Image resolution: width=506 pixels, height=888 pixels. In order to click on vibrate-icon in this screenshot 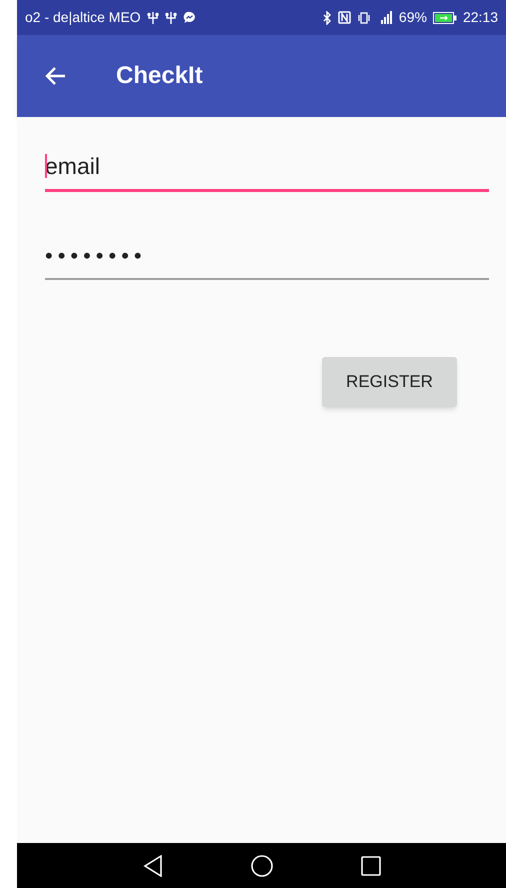, I will do `click(363, 18)`.